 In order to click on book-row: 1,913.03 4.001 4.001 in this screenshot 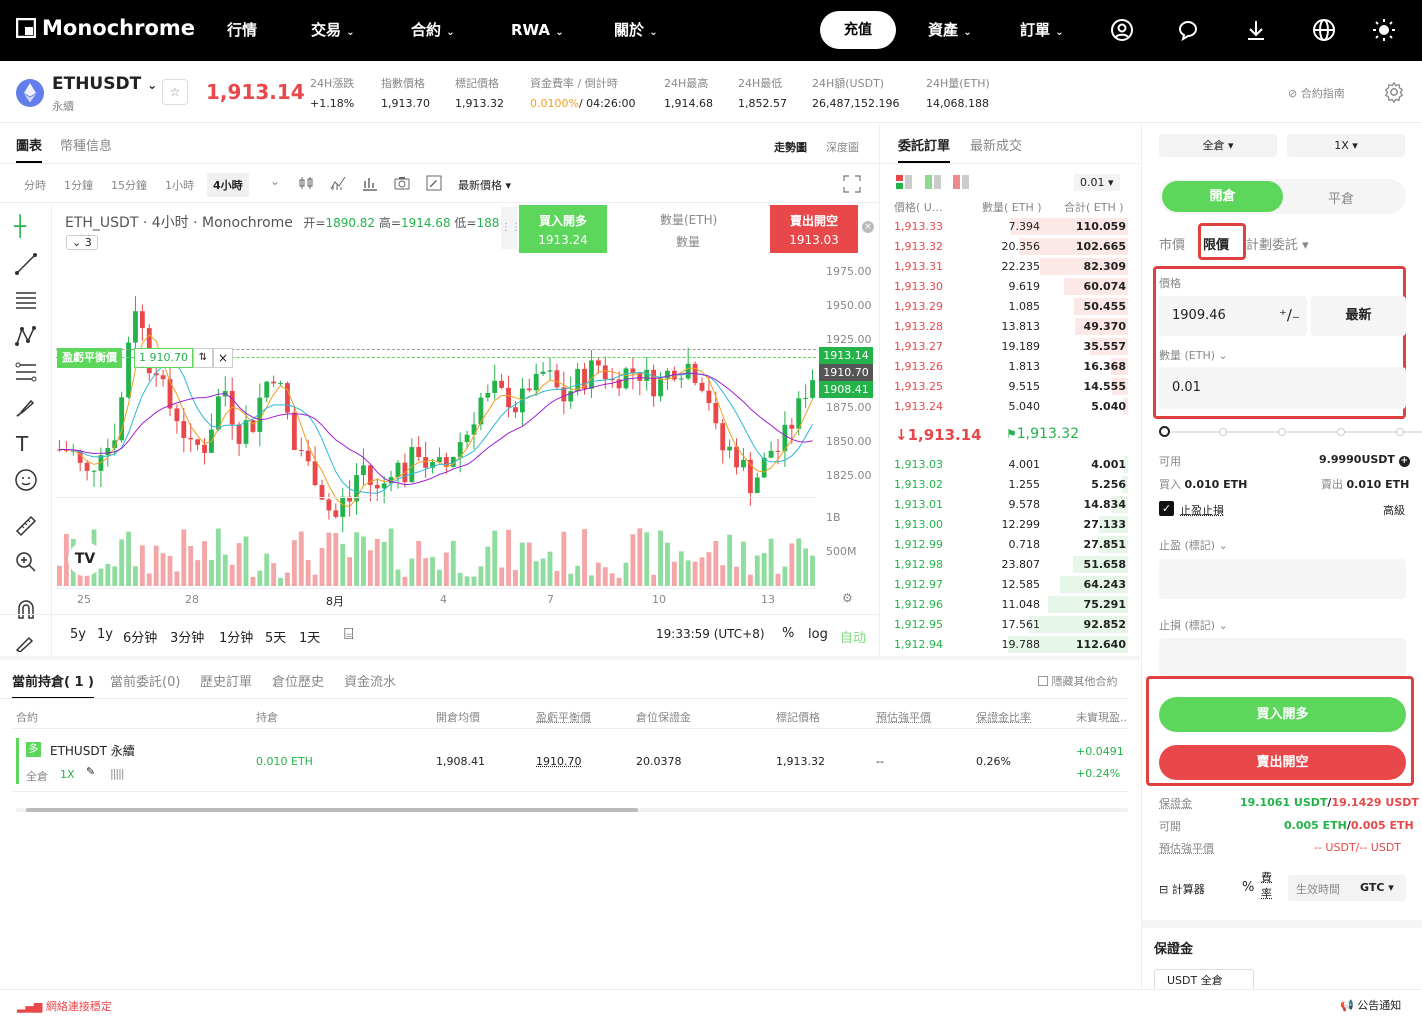, I will do `click(1010, 464)`.